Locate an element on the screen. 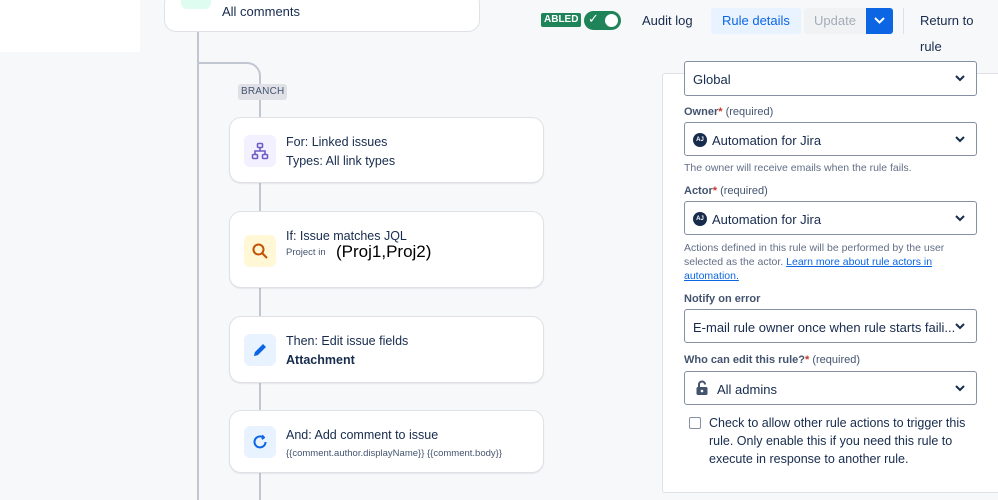 This screenshot has width=998, height=500. jql-value: (Proj1,Proj2) is located at coordinates (384, 251).